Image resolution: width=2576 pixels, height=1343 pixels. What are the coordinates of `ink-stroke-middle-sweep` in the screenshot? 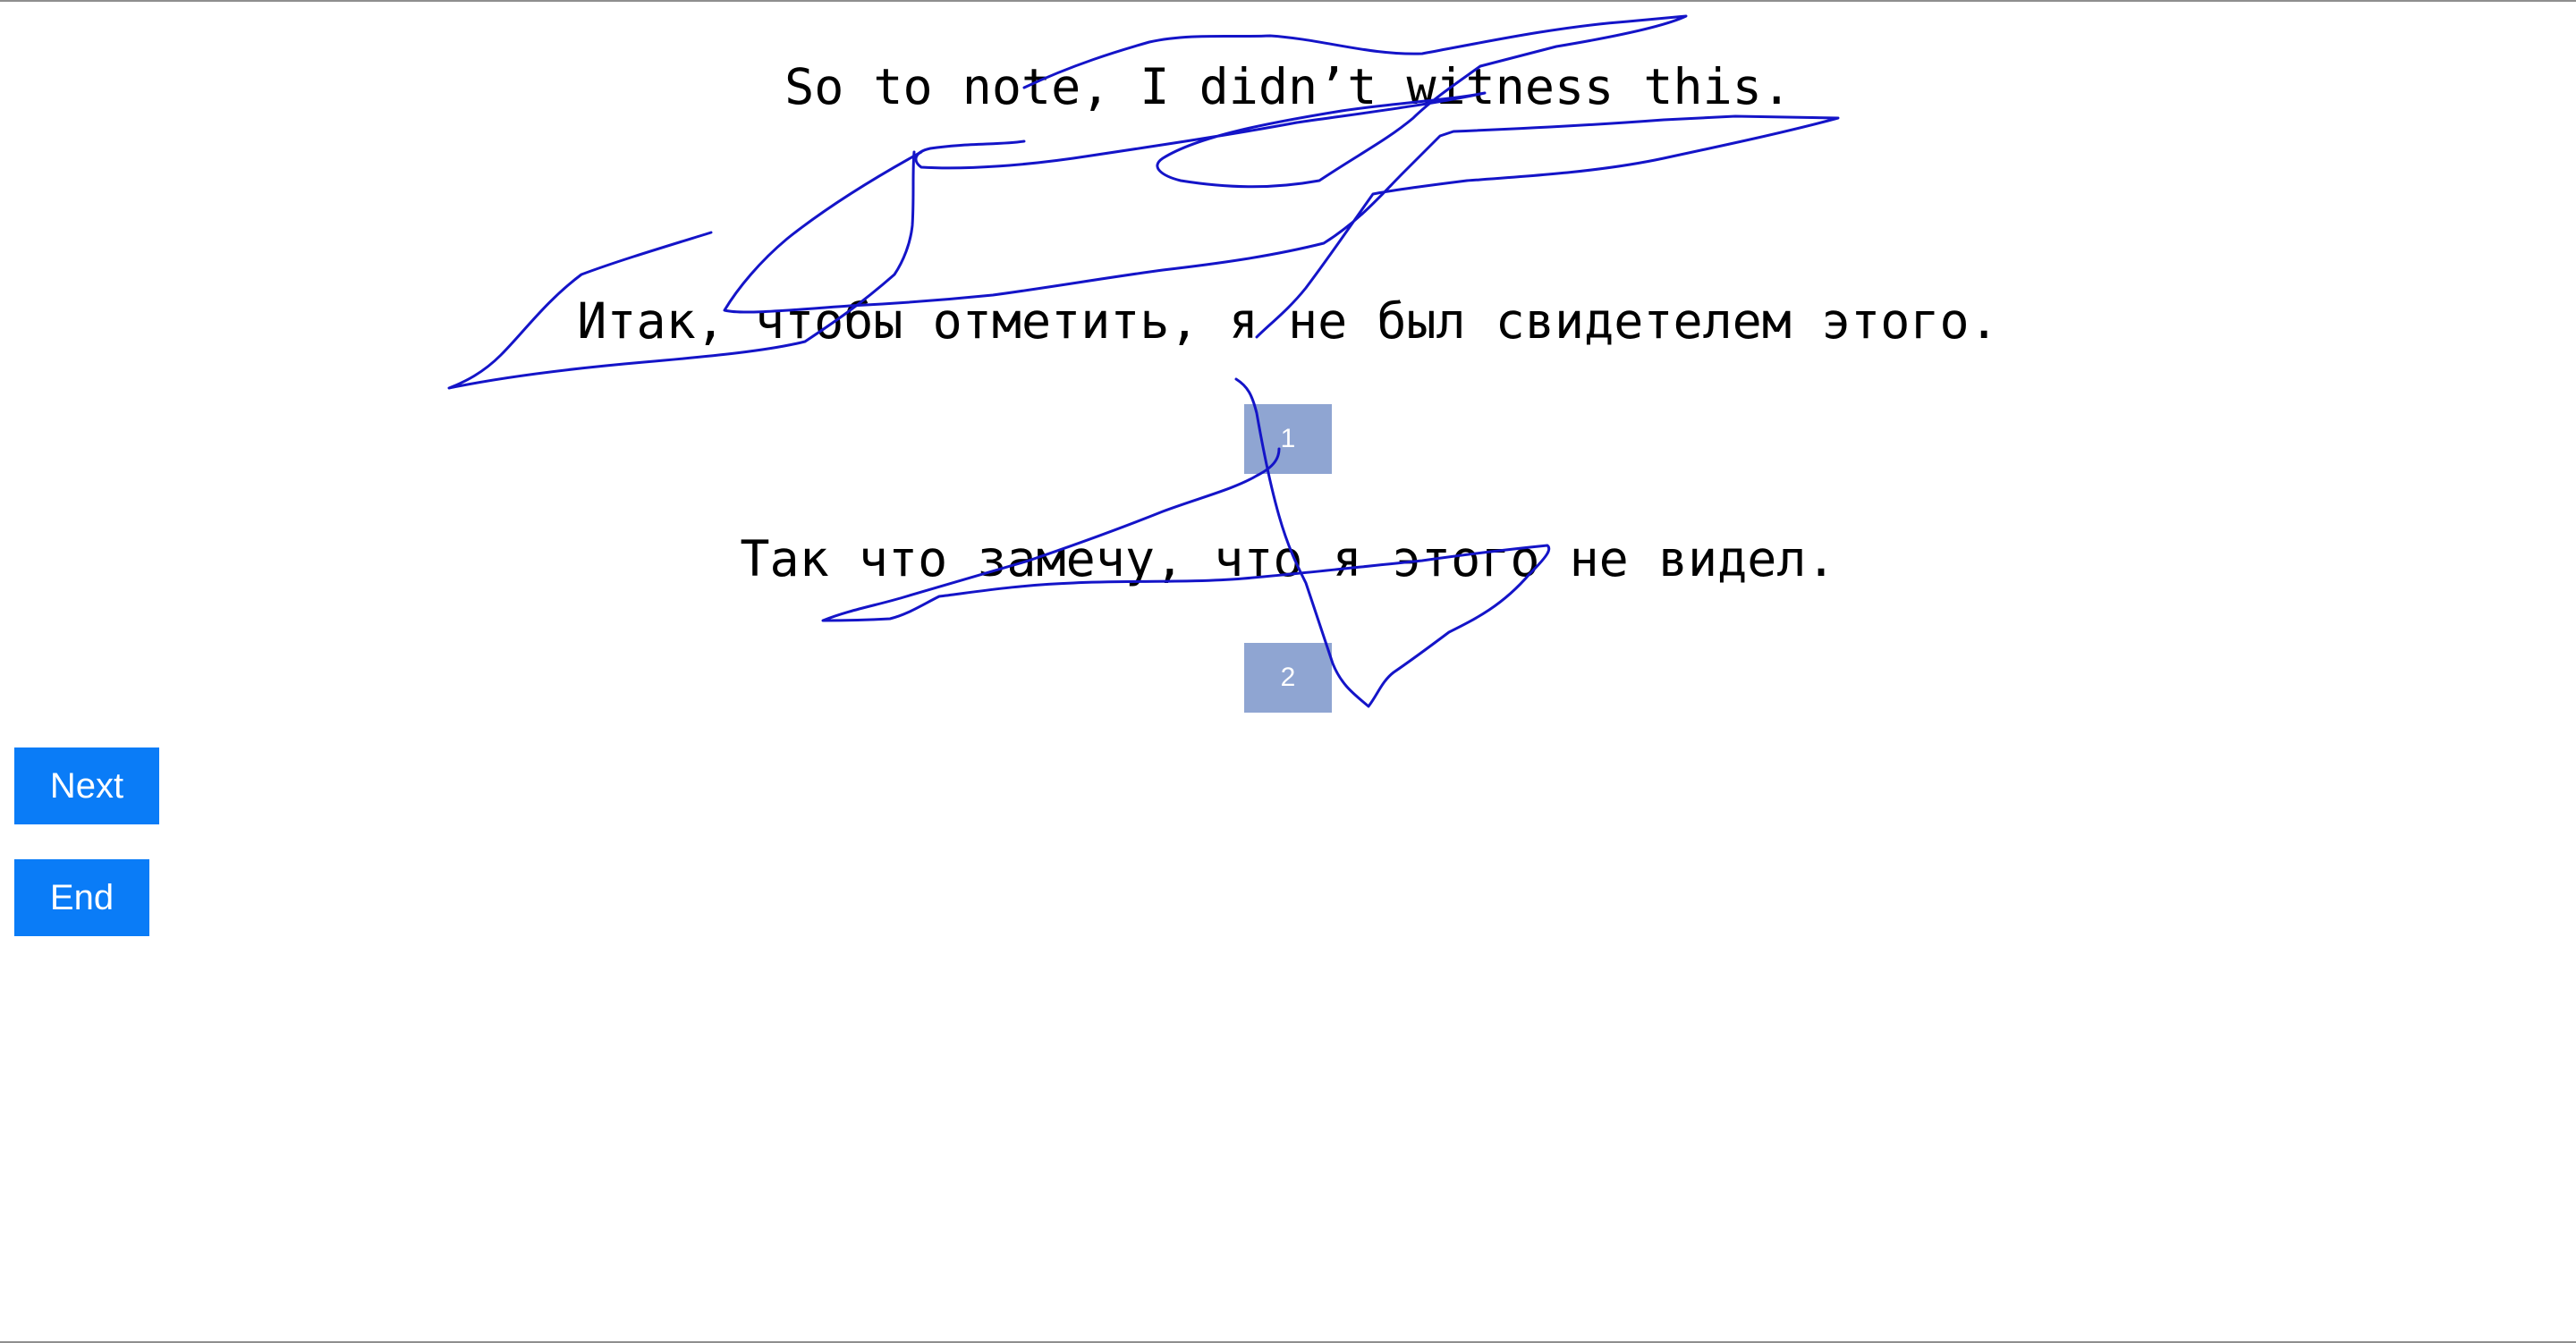 It's located at (681, 270).